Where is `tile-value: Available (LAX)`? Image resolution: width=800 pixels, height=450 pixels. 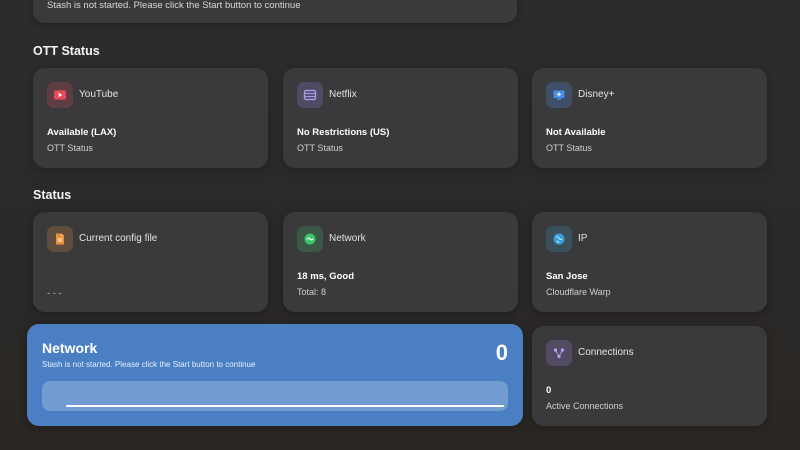 tile-value: Available (LAX) is located at coordinates (82, 132).